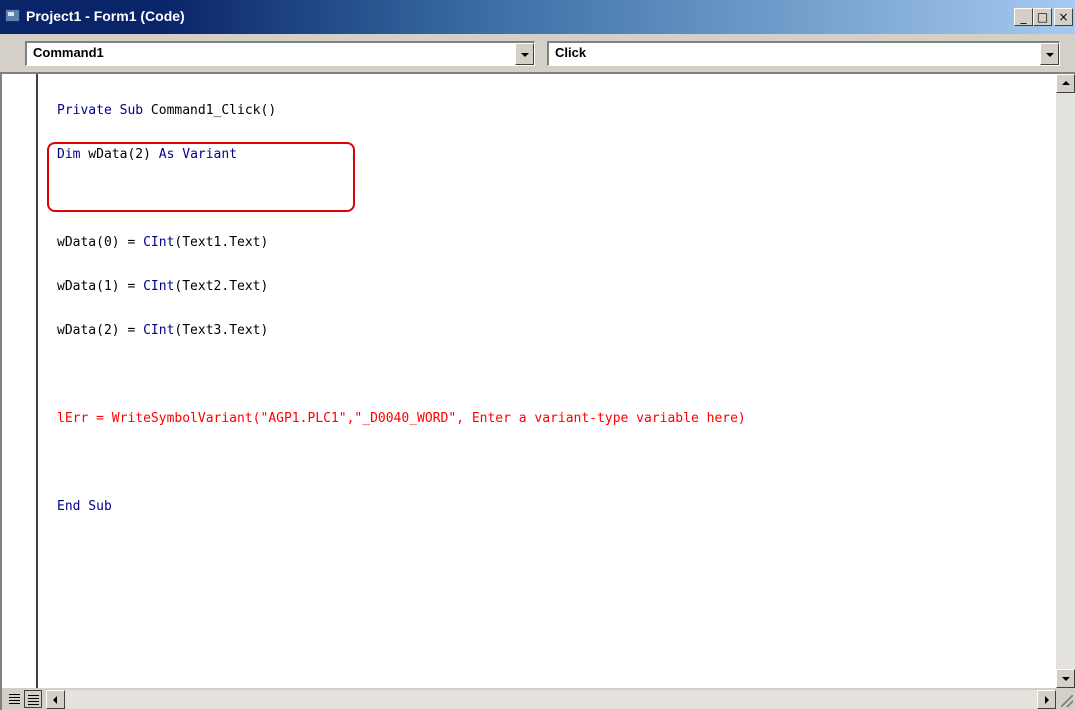  What do you see at coordinates (55, 699) in the screenshot?
I see `scroll-left-icon` at bounding box center [55, 699].